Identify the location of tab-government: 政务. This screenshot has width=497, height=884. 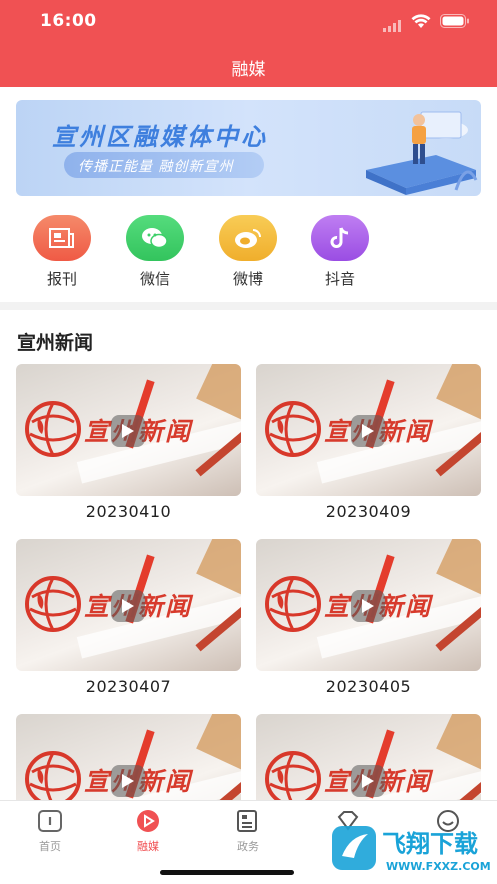
(248, 831).